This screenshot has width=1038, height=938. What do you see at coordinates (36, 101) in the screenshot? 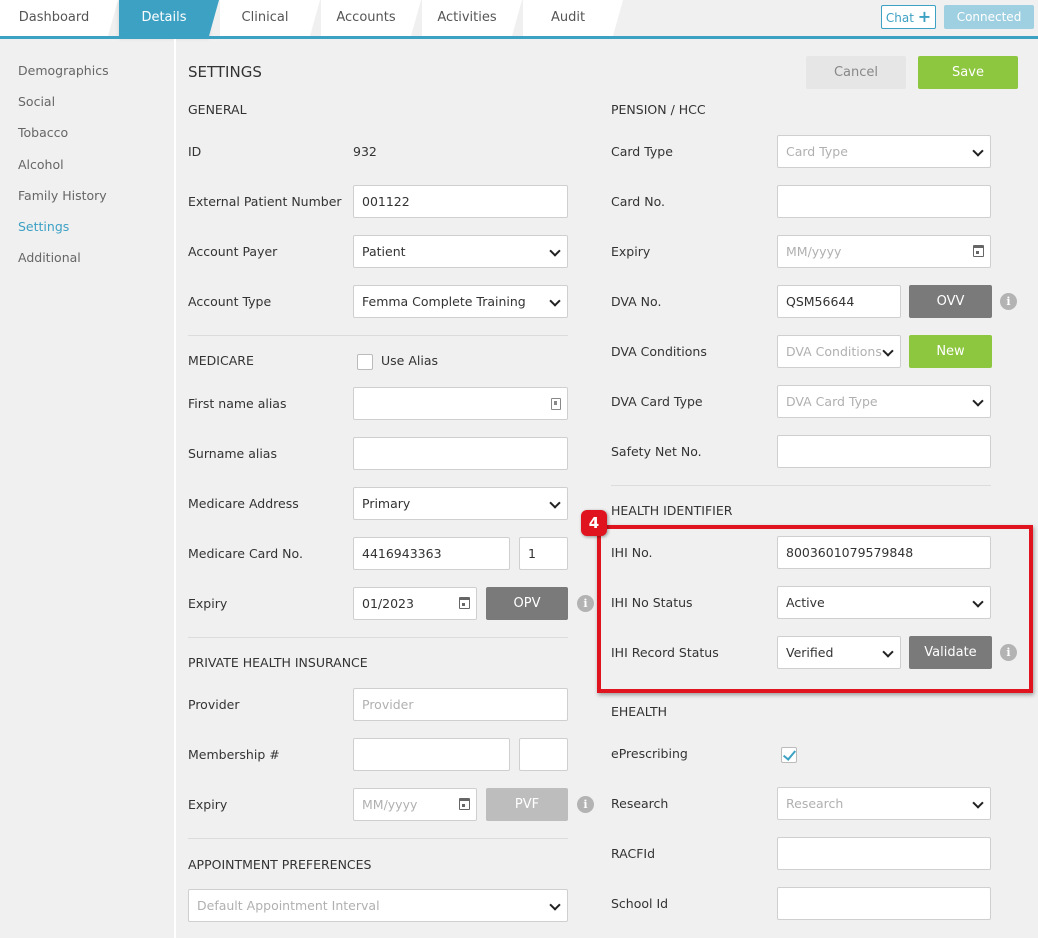
I see `sidebar-item-social: Social` at bounding box center [36, 101].